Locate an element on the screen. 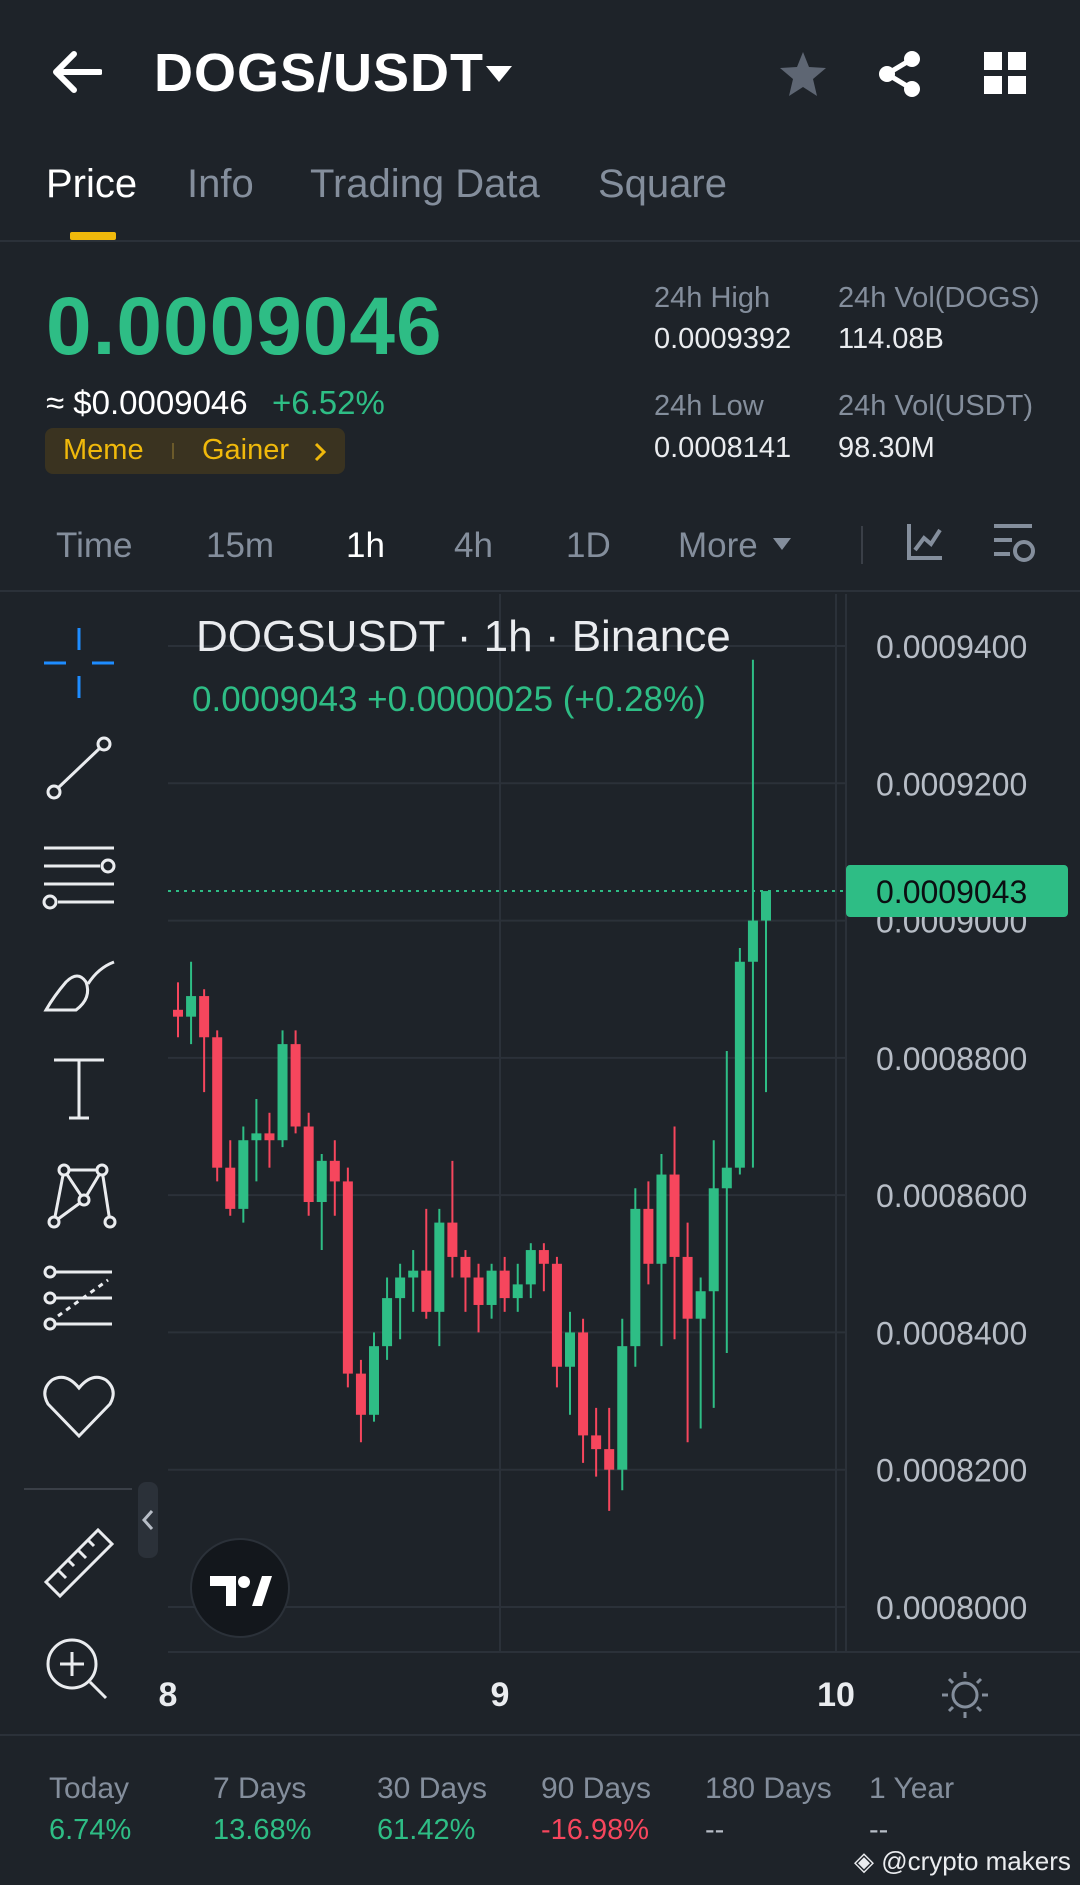  x-tick-label: 9 is located at coordinates (500, 1695).